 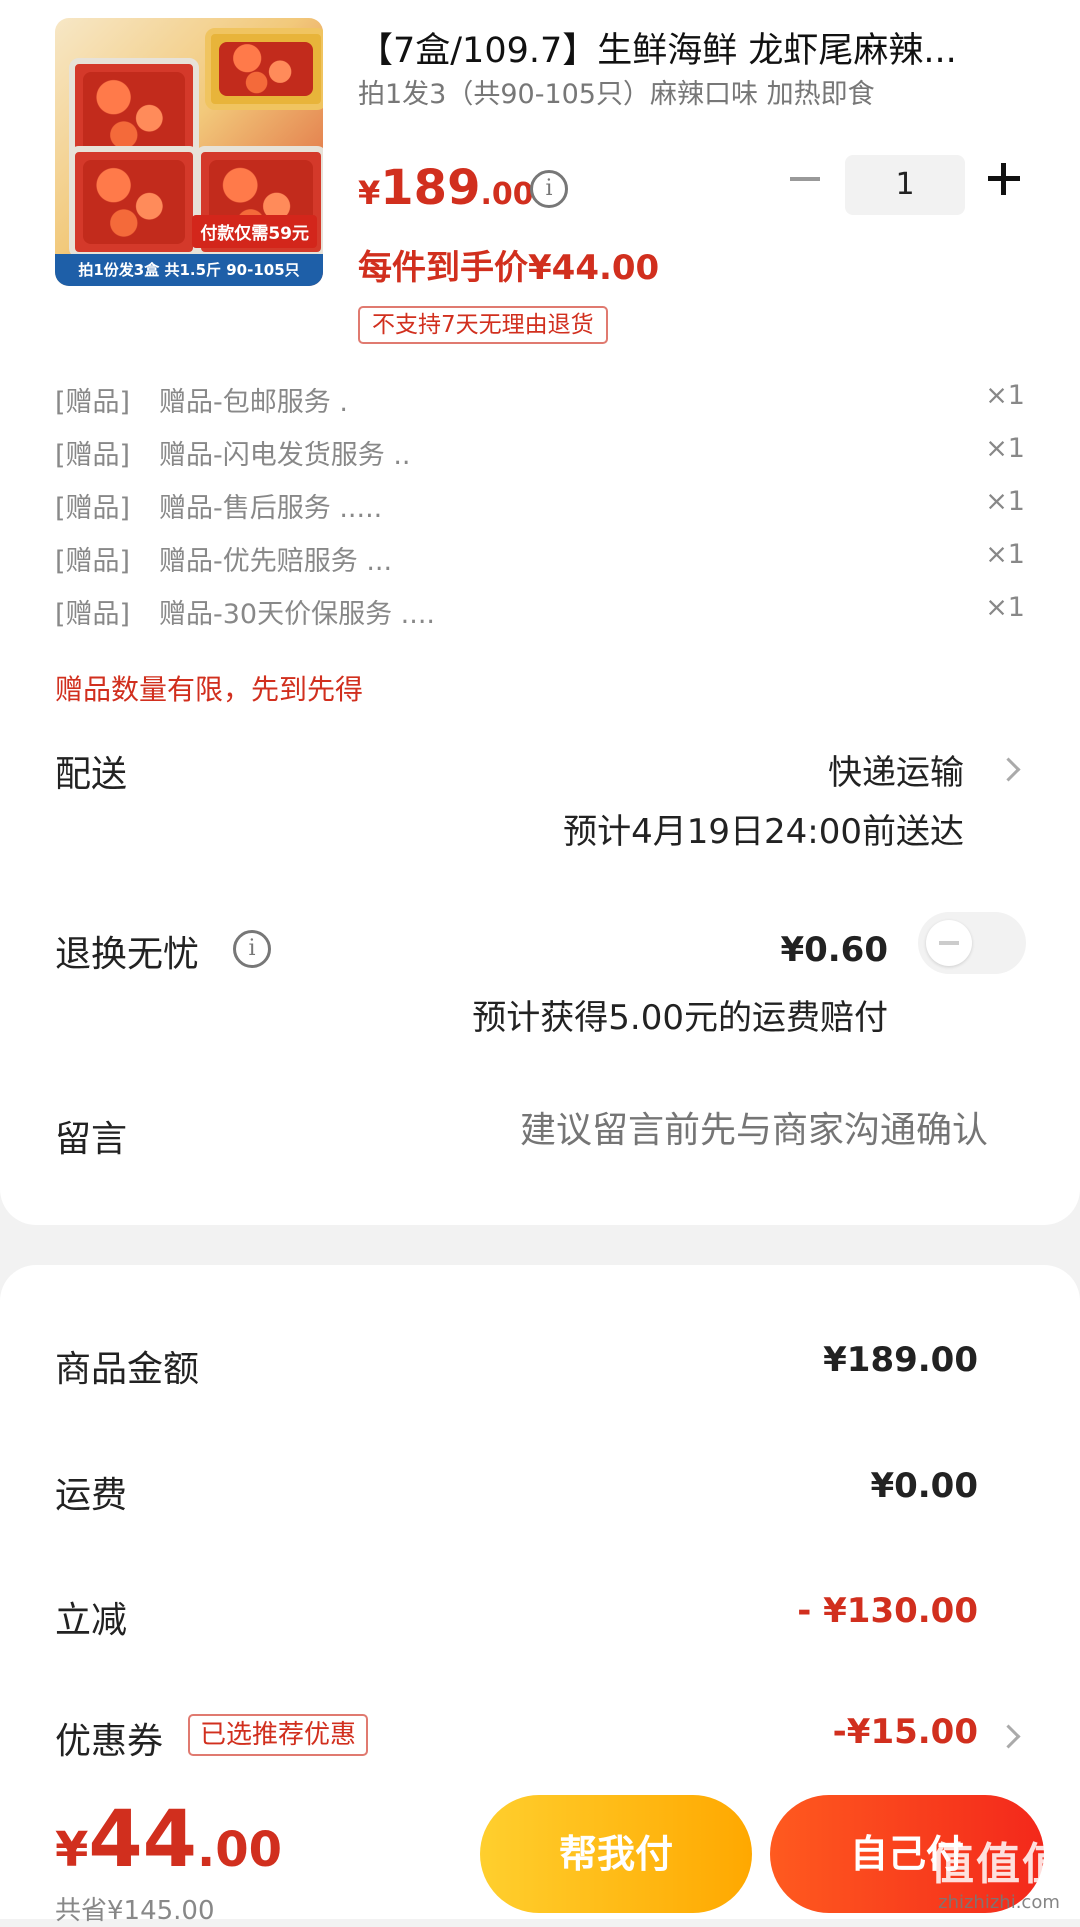 What do you see at coordinates (109, 1738) in the screenshot?
I see `coupon-label: 优惠券` at bounding box center [109, 1738].